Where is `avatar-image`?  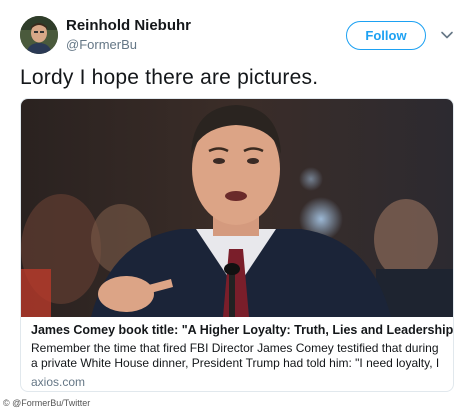
avatar-image is located at coordinates (39, 35).